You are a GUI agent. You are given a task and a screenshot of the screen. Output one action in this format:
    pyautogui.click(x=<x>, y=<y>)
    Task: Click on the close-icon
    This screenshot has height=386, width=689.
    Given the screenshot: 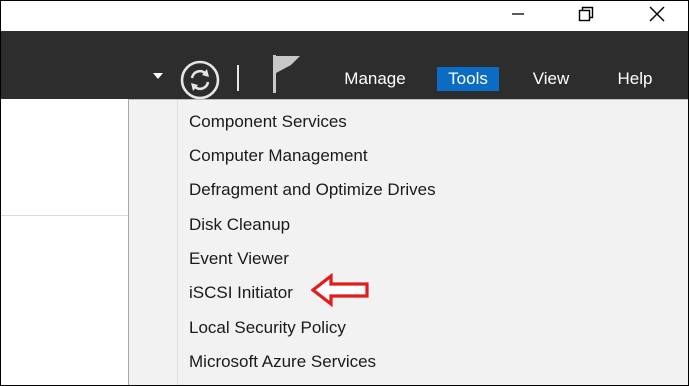 What is the action you would take?
    pyautogui.click(x=657, y=14)
    